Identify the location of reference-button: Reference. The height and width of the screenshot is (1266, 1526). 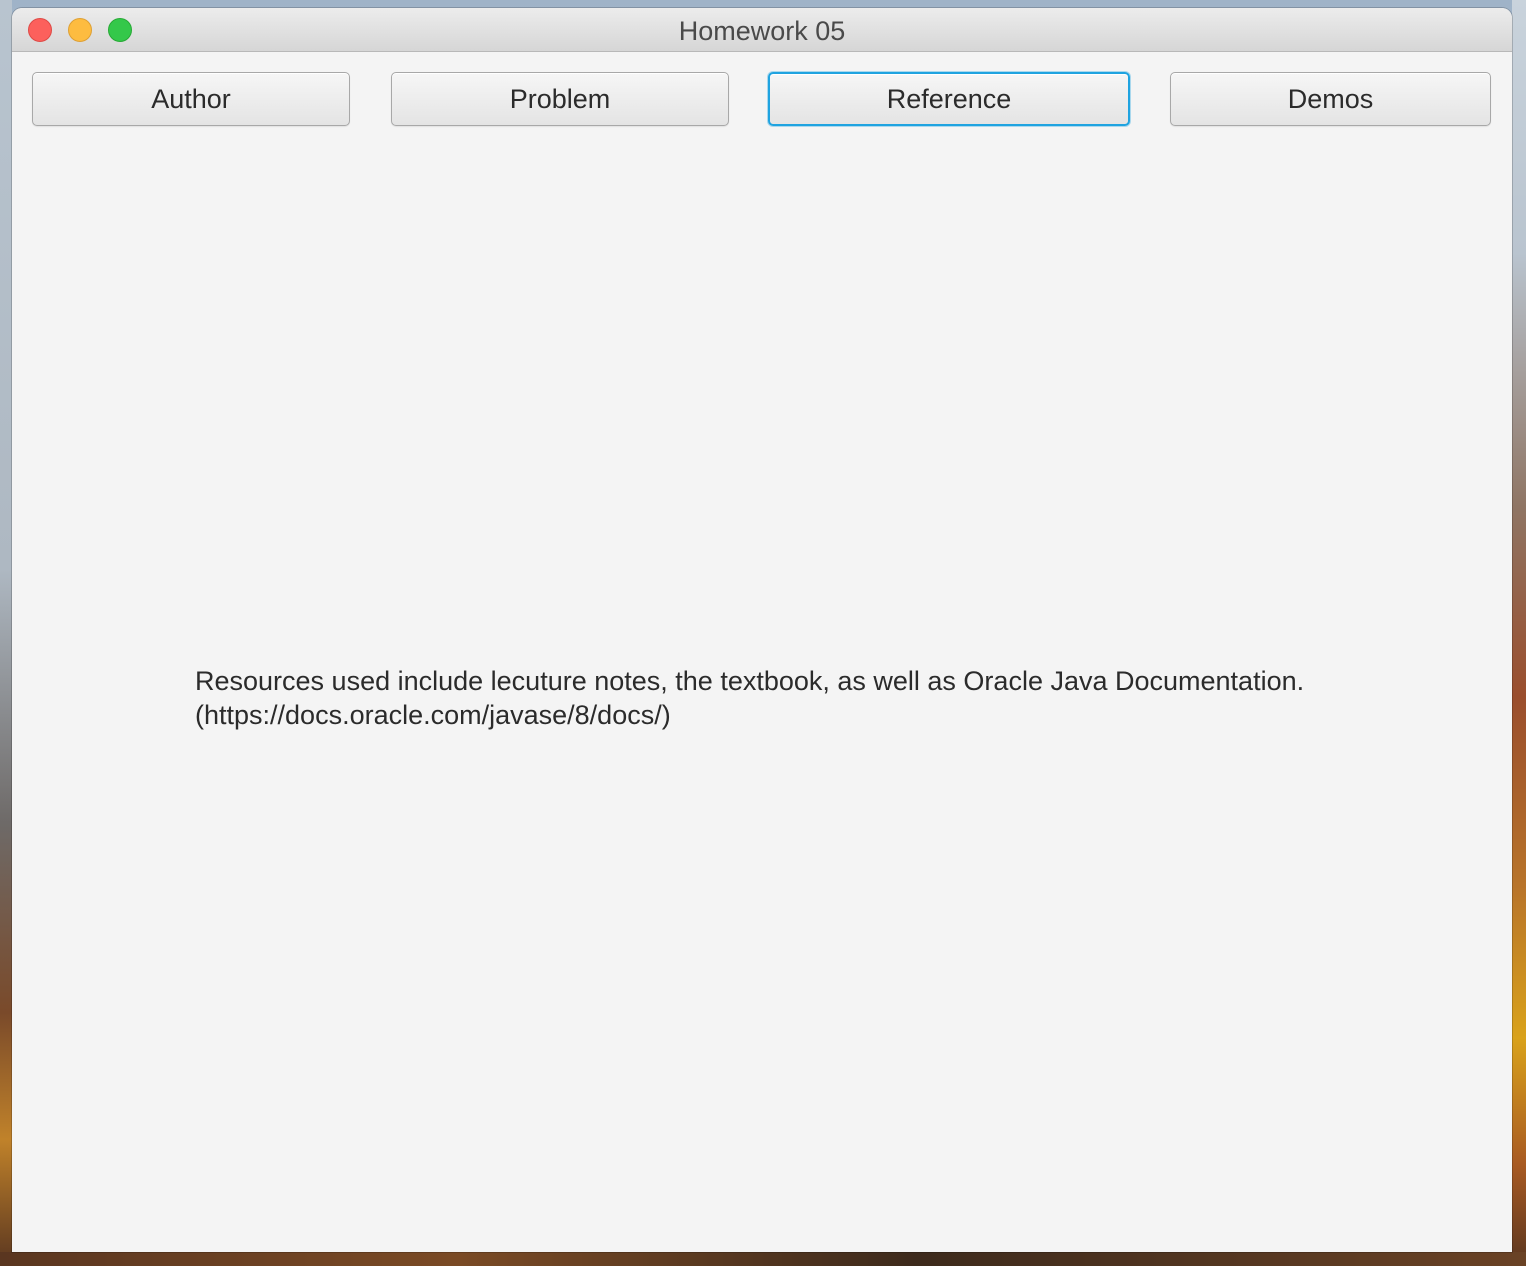
(949, 99).